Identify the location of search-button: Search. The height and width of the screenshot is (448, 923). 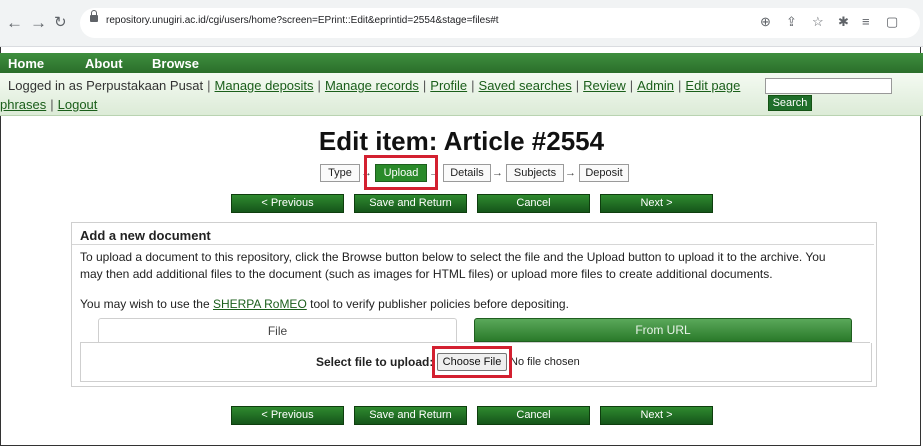
(790, 103).